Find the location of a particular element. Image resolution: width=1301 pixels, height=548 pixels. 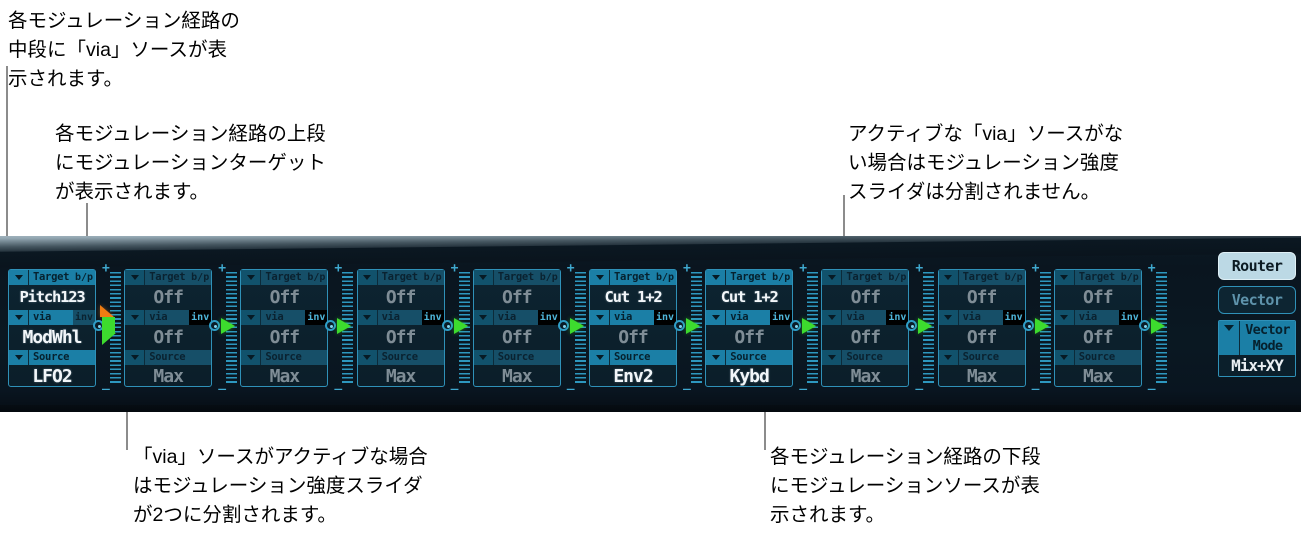

bipolar-tag-7: b/p is located at coordinates (781, 277).